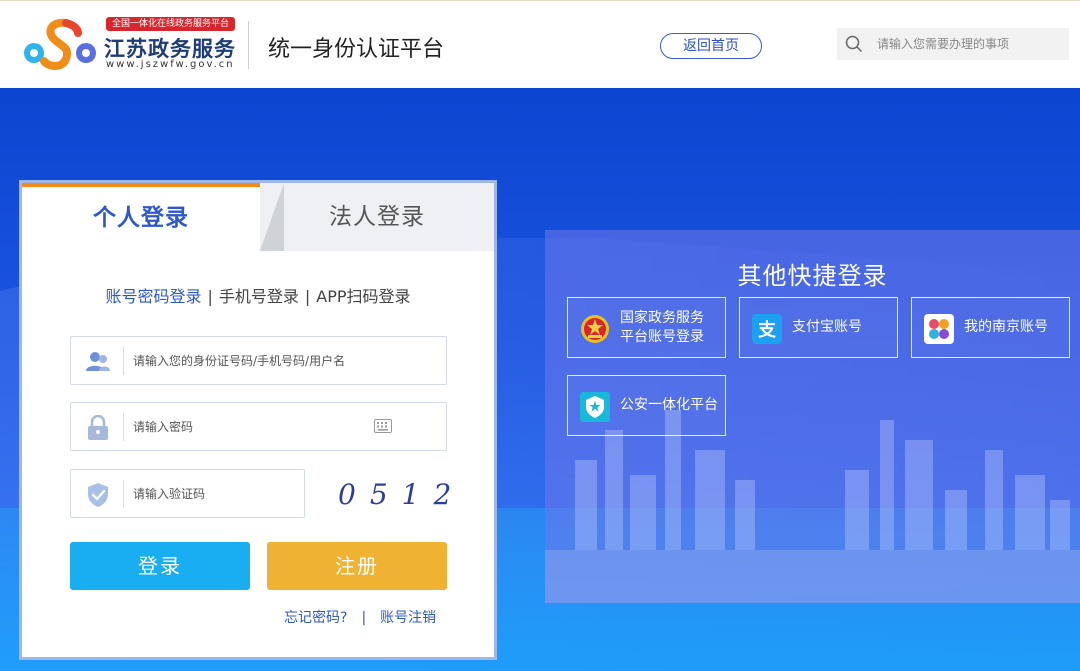 The image size is (1080, 671). I want to click on police-badge-icon, so click(595, 407).